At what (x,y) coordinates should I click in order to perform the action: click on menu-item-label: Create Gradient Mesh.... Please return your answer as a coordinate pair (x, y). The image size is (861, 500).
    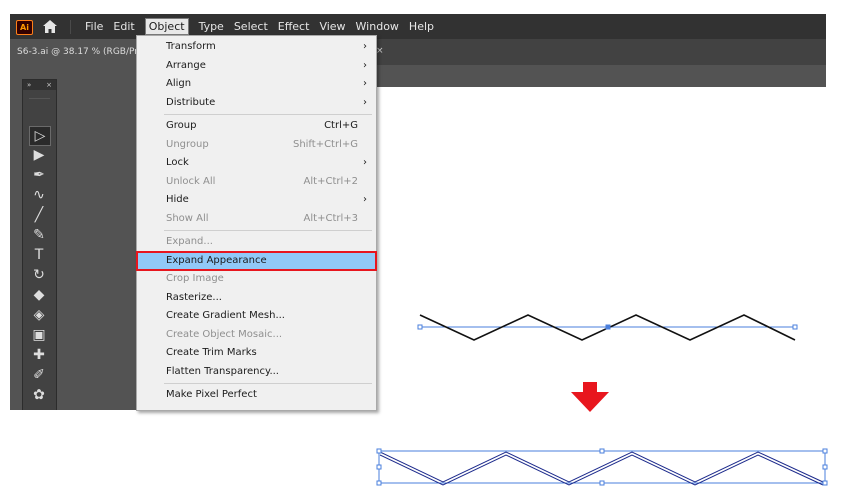
    Looking at the image, I should click on (225, 315).